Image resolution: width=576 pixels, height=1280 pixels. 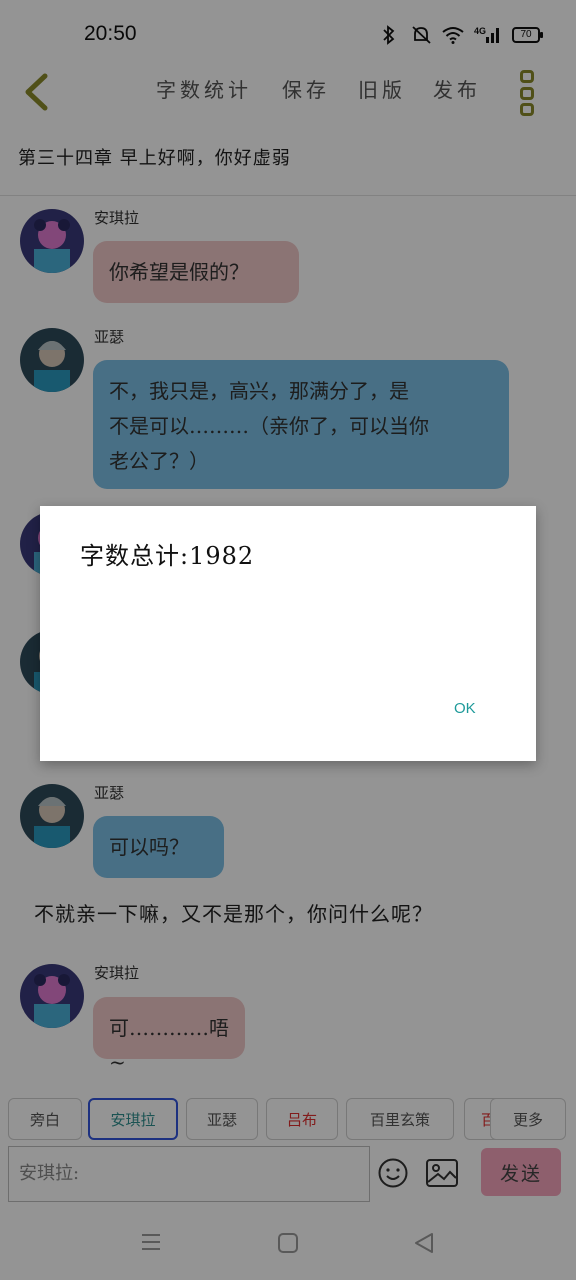 What do you see at coordinates (465, 708) in the screenshot?
I see `dialog-ok-button: OK` at bounding box center [465, 708].